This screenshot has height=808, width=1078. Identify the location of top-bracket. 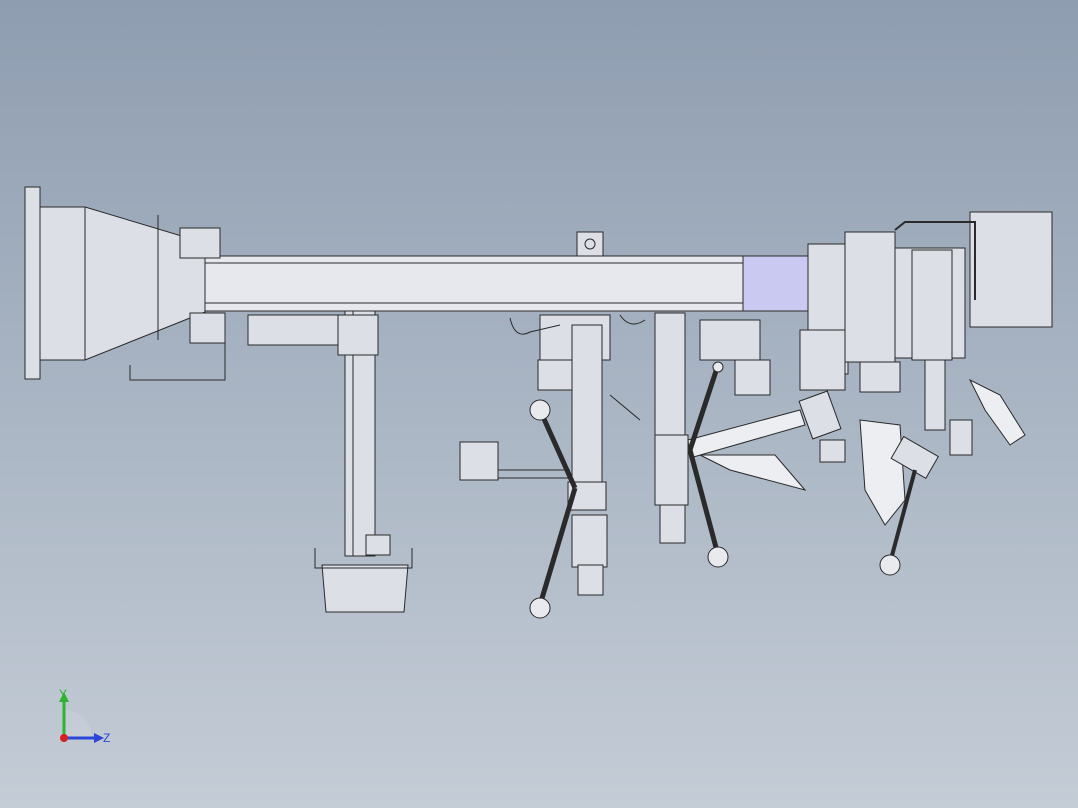
(590, 244).